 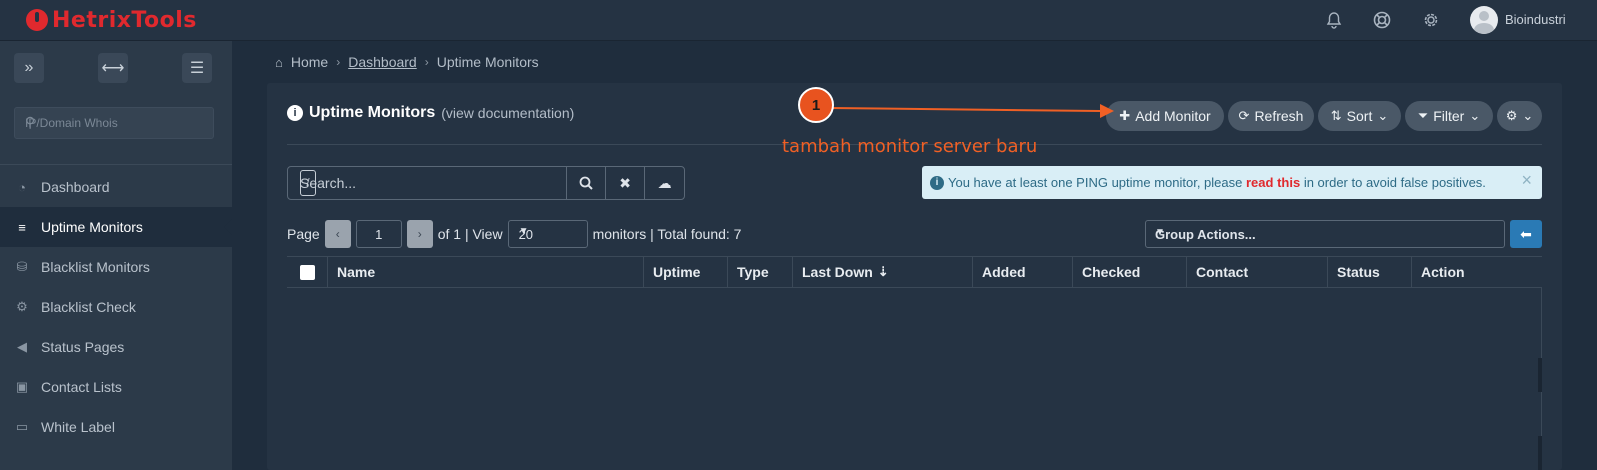 I want to click on breadcrumb-home: Home, so click(x=309, y=62).